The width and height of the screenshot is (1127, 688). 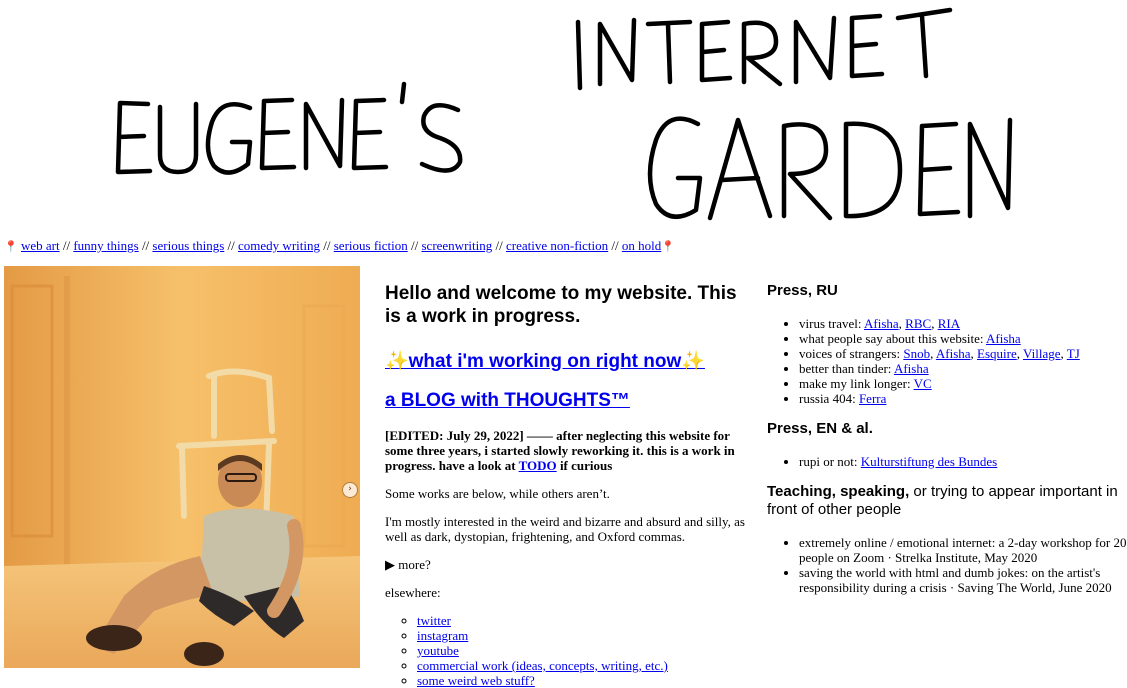 What do you see at coordinates (923, 383) in the screenshot?
I see `press-link-vc: VC` at bounding box center [923, 383].